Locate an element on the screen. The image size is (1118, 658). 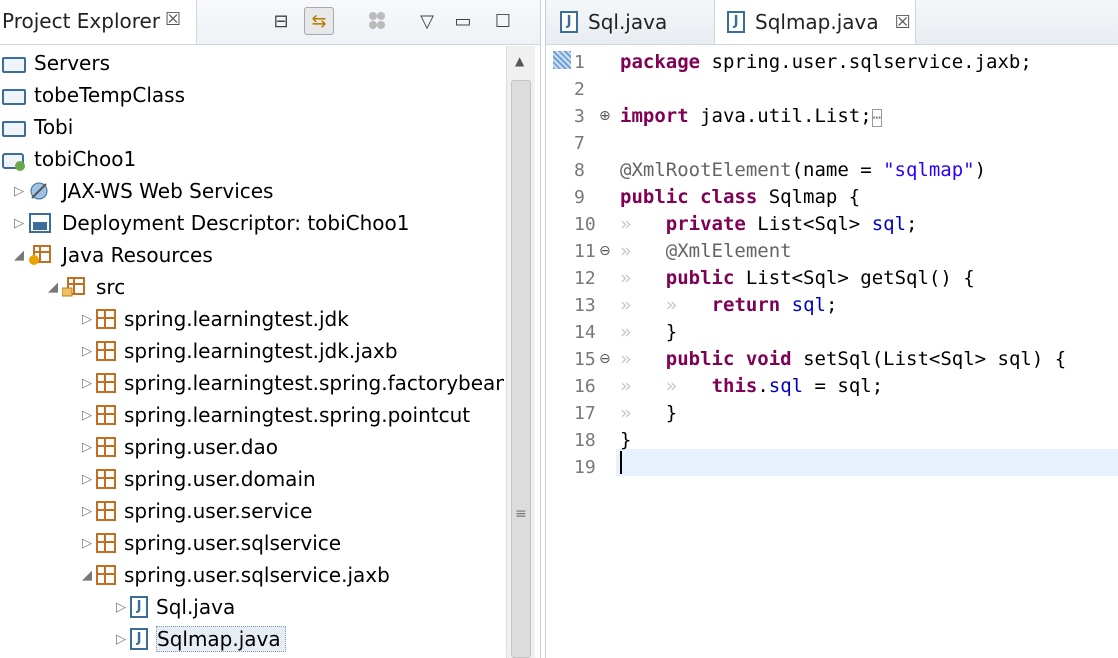
tab-project-explorer: Project Explorer ☒ is located at coordinates (98, 22).